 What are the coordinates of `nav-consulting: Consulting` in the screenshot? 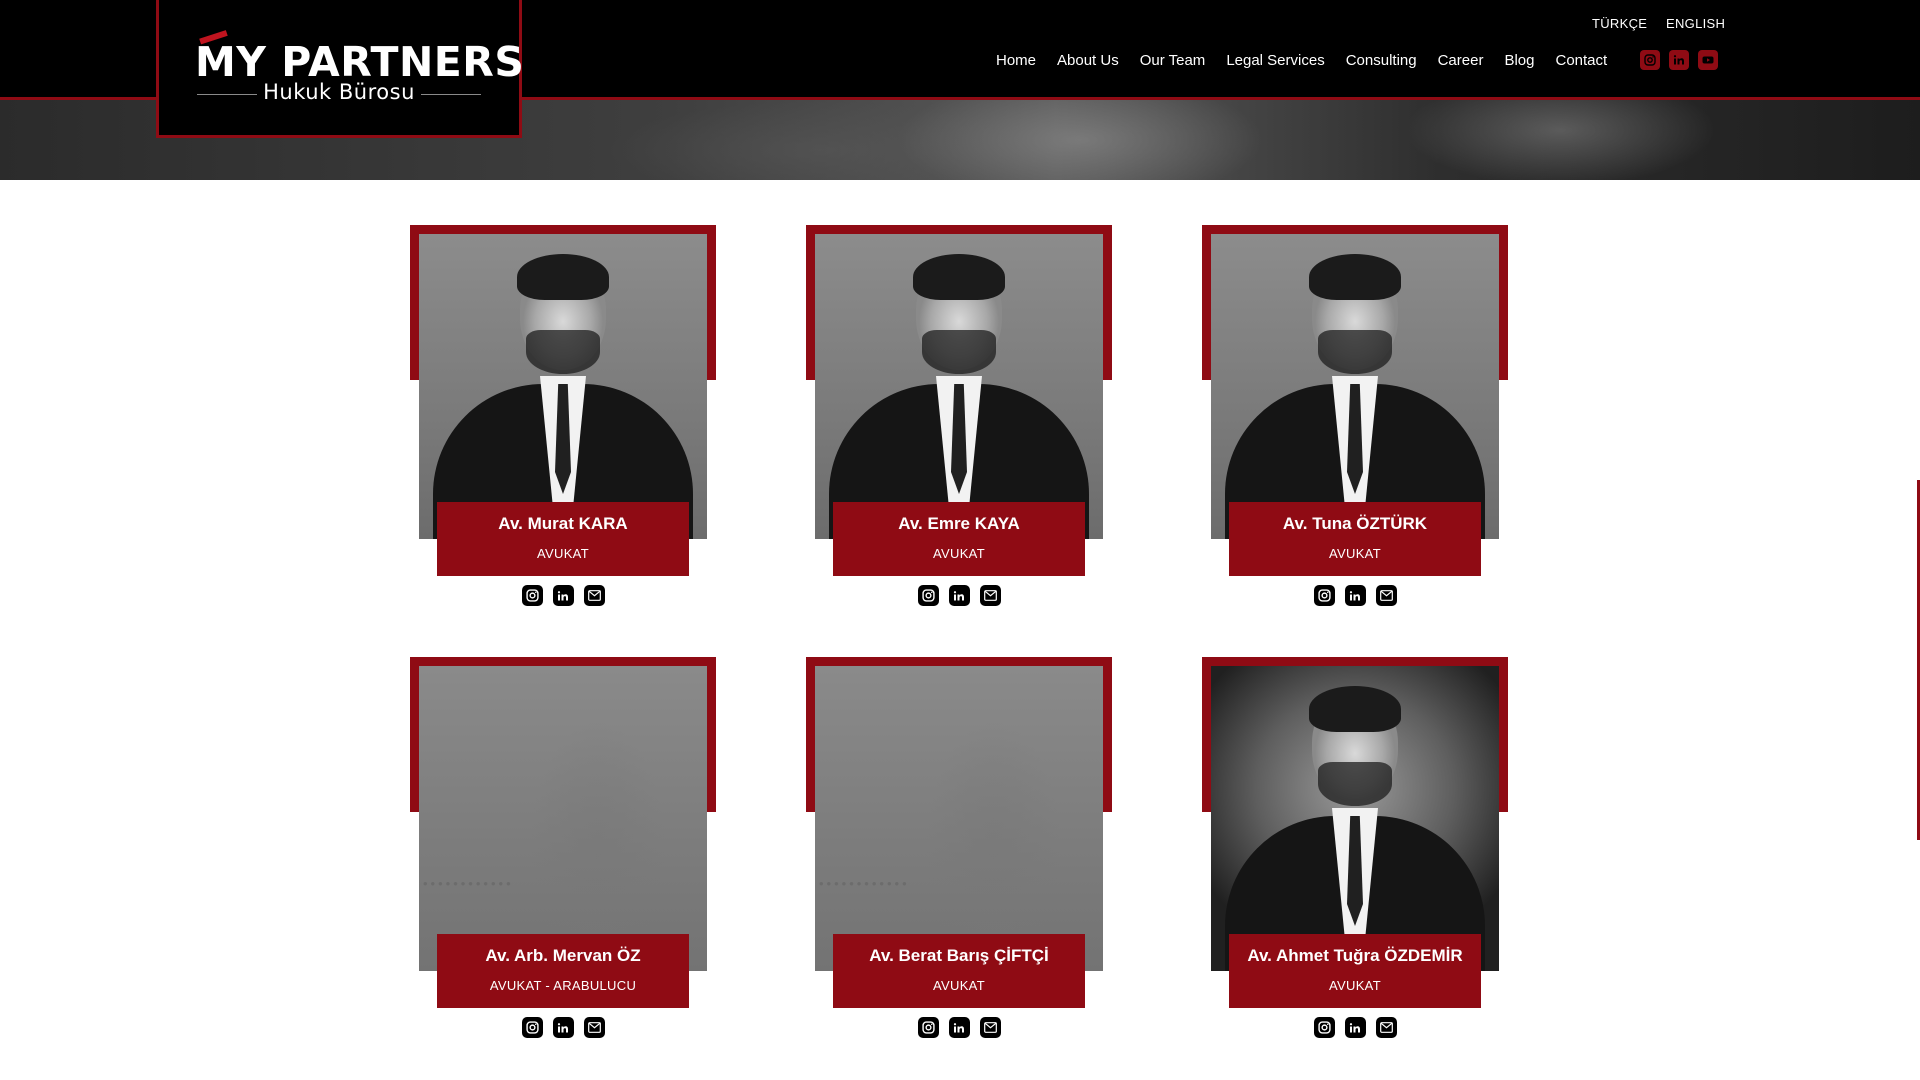 It's located at (1381, 60).